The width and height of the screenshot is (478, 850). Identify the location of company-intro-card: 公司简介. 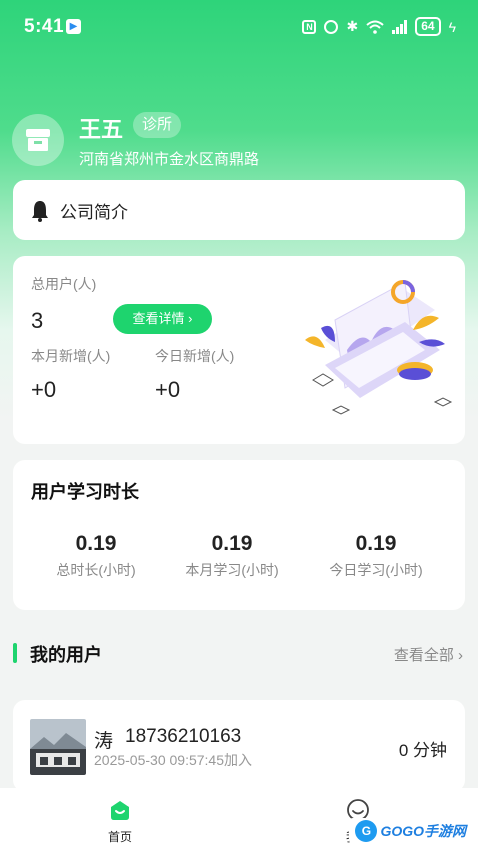
(239, 210).